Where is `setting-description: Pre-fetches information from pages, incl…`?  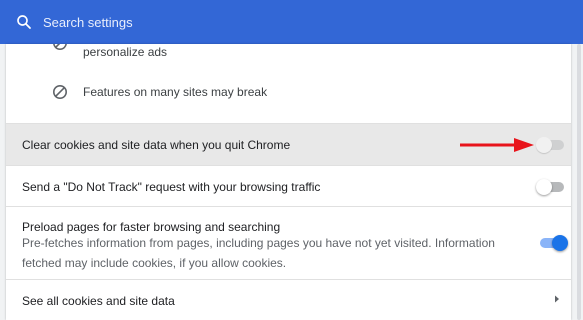 setting-description: Pre-fetches information from pages, incl… is located at coordinates (258, 253).